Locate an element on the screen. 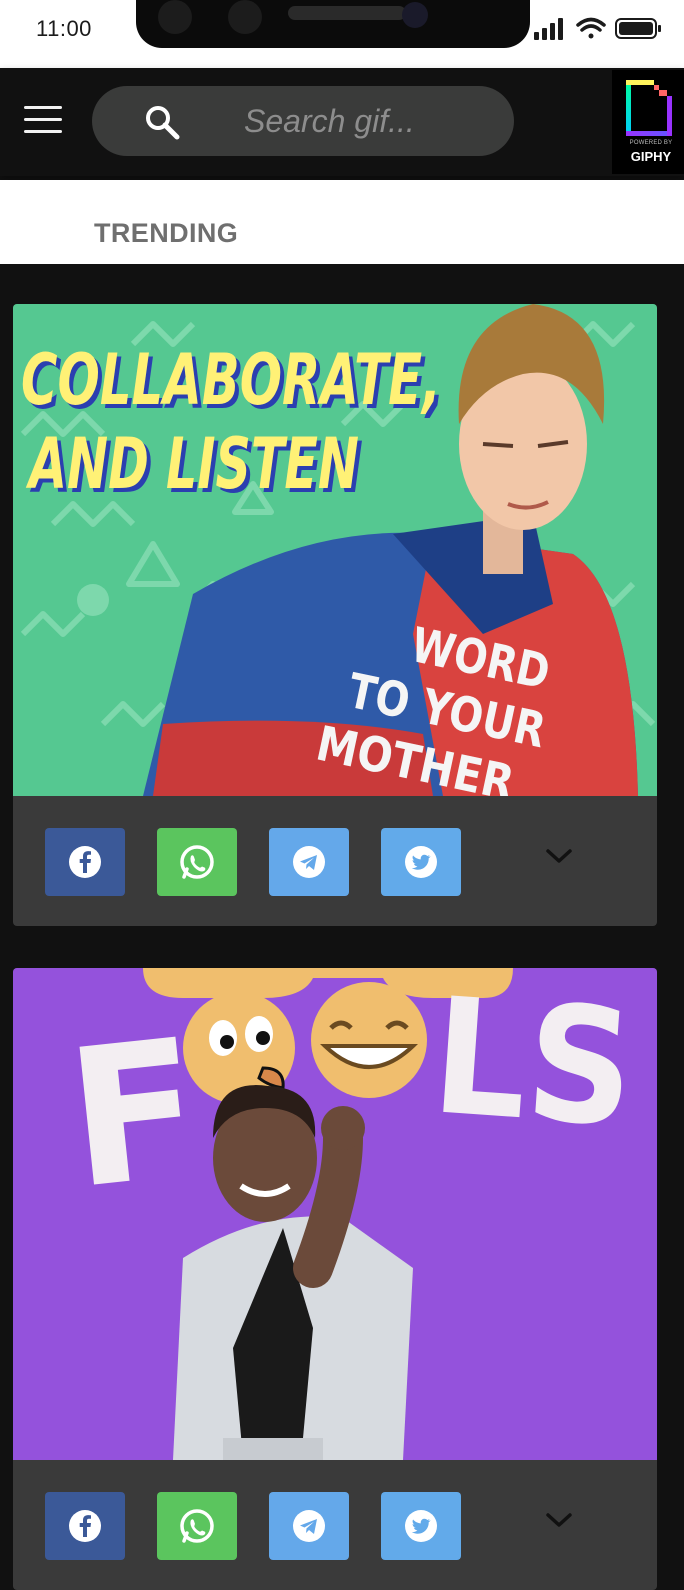  status-icons is located at coordinates (599, 28).